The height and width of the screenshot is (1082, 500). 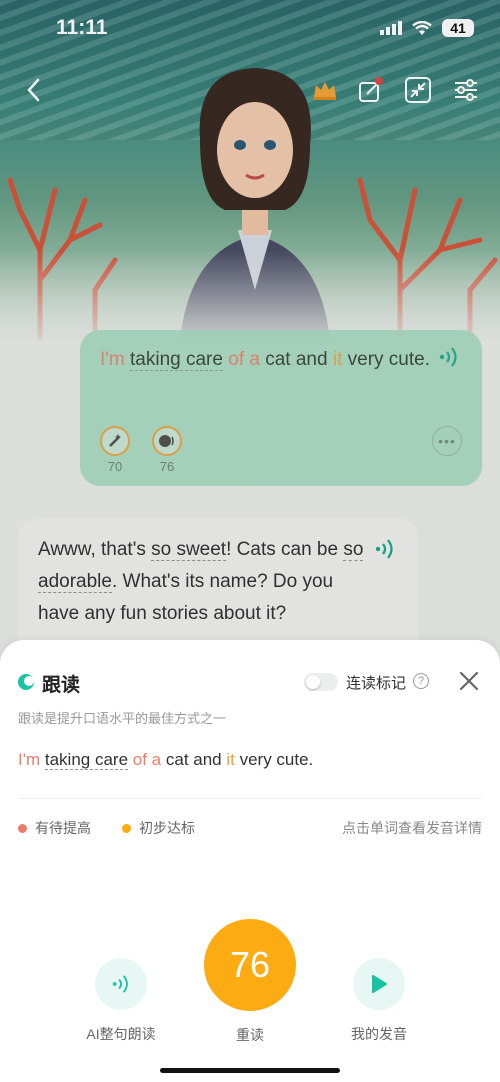 I want to click on toggle-knob, so click(x=313, y=682).